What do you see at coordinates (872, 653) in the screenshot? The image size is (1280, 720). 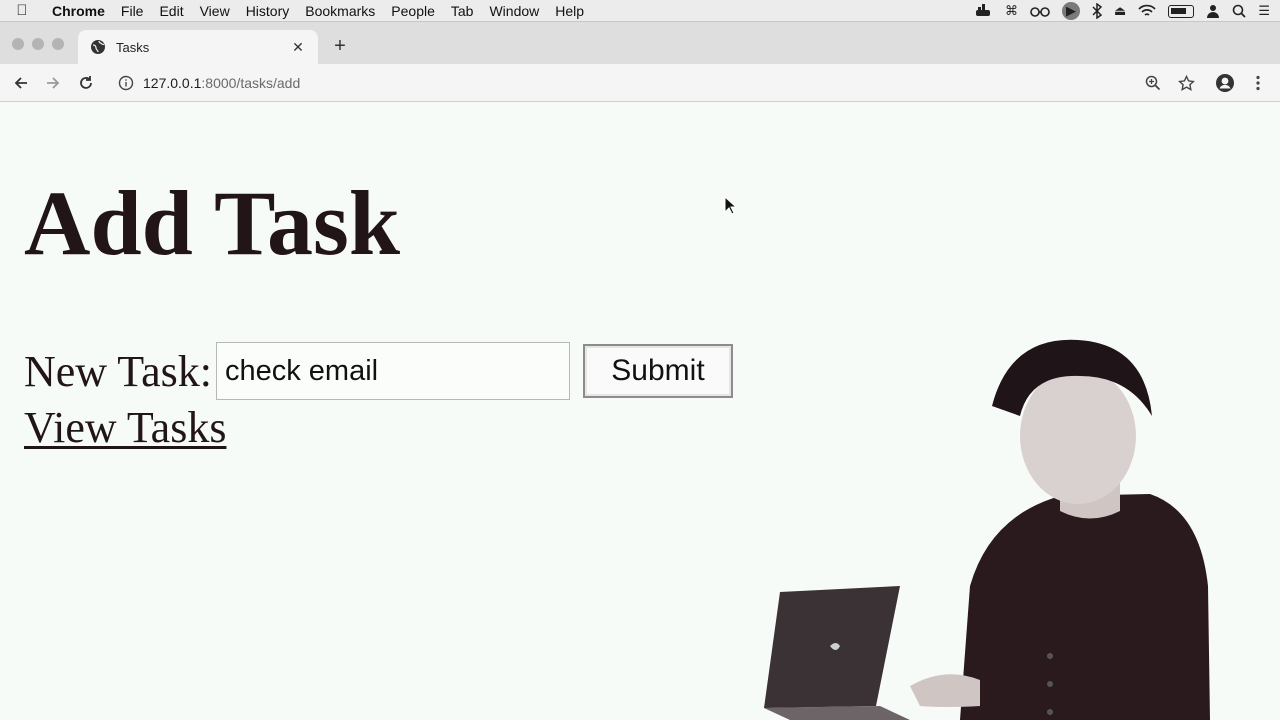 I see `laptop` at bounding box center [872, 653].